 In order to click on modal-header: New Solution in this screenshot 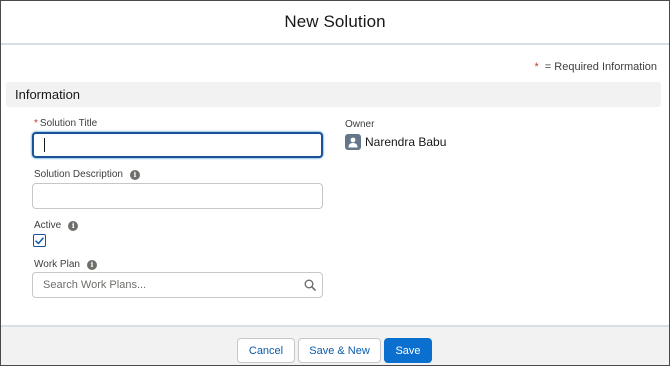, I will do `click(335, 23)`.